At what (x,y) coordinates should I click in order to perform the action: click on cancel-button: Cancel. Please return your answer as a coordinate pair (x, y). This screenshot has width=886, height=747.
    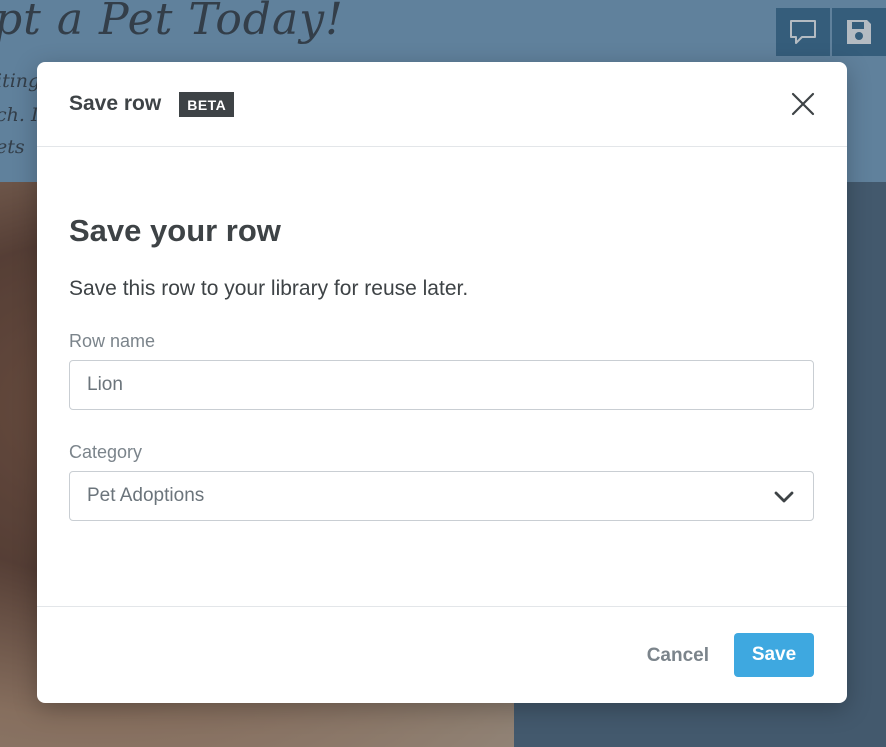
    Looking at the image, I should click on (678, 656).